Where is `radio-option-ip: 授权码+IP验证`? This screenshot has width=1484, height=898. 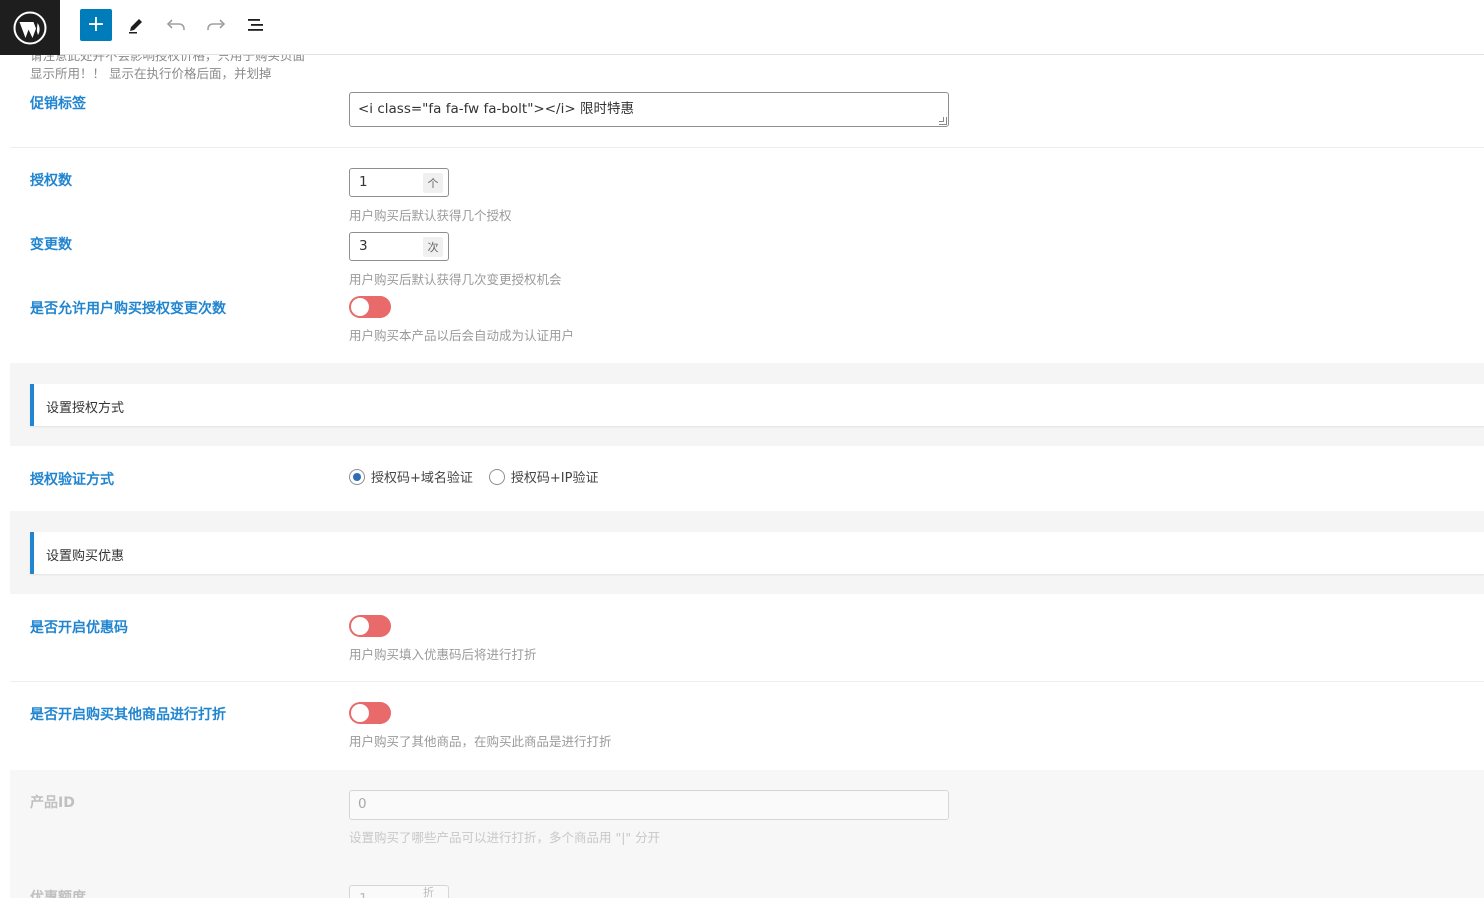 radio-option-ip: 授权码+IP验证 is located at coordinates (543, 476).